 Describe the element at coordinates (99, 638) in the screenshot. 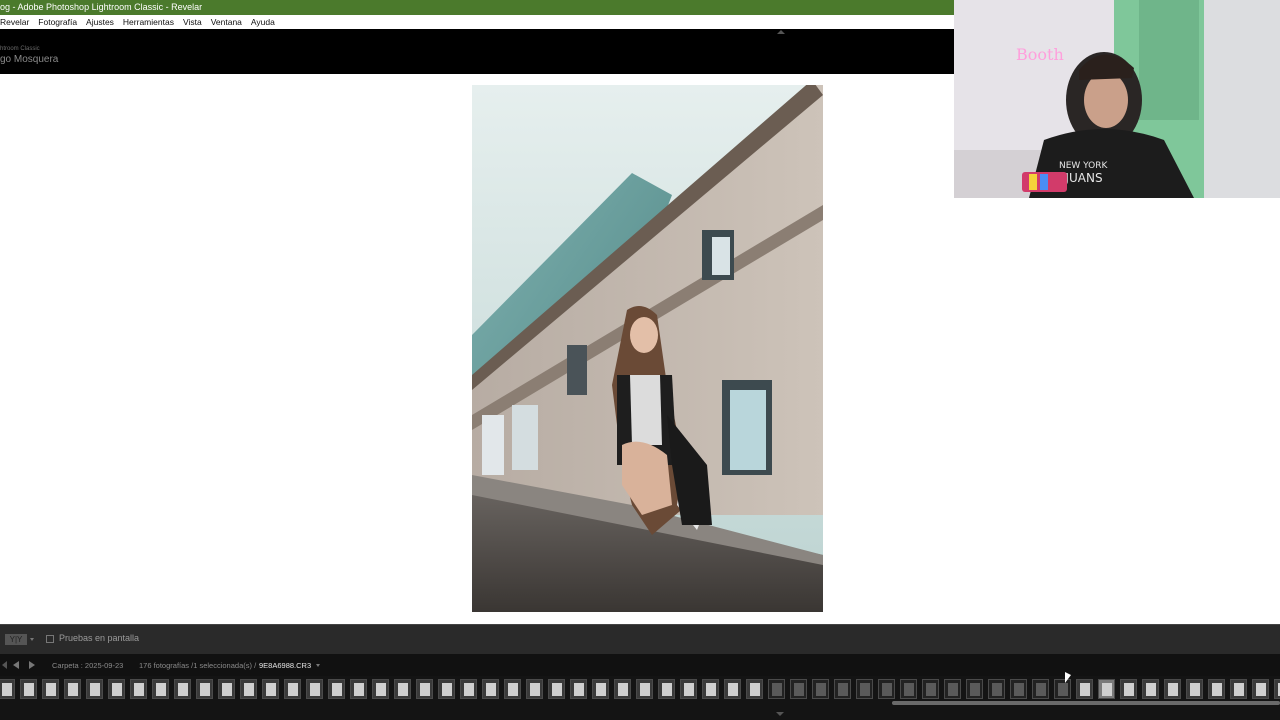

I see `soft-proof-label: Pruebas en pantalla` at that location.